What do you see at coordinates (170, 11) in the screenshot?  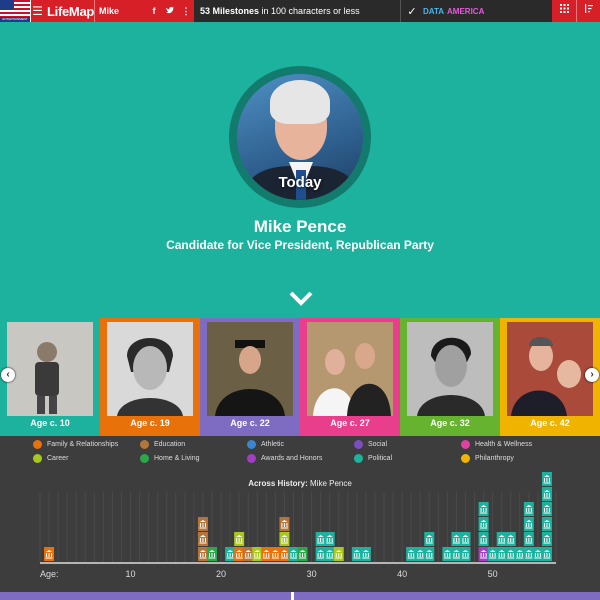 I see `twitter-icon` at bounding box center [170, 11].